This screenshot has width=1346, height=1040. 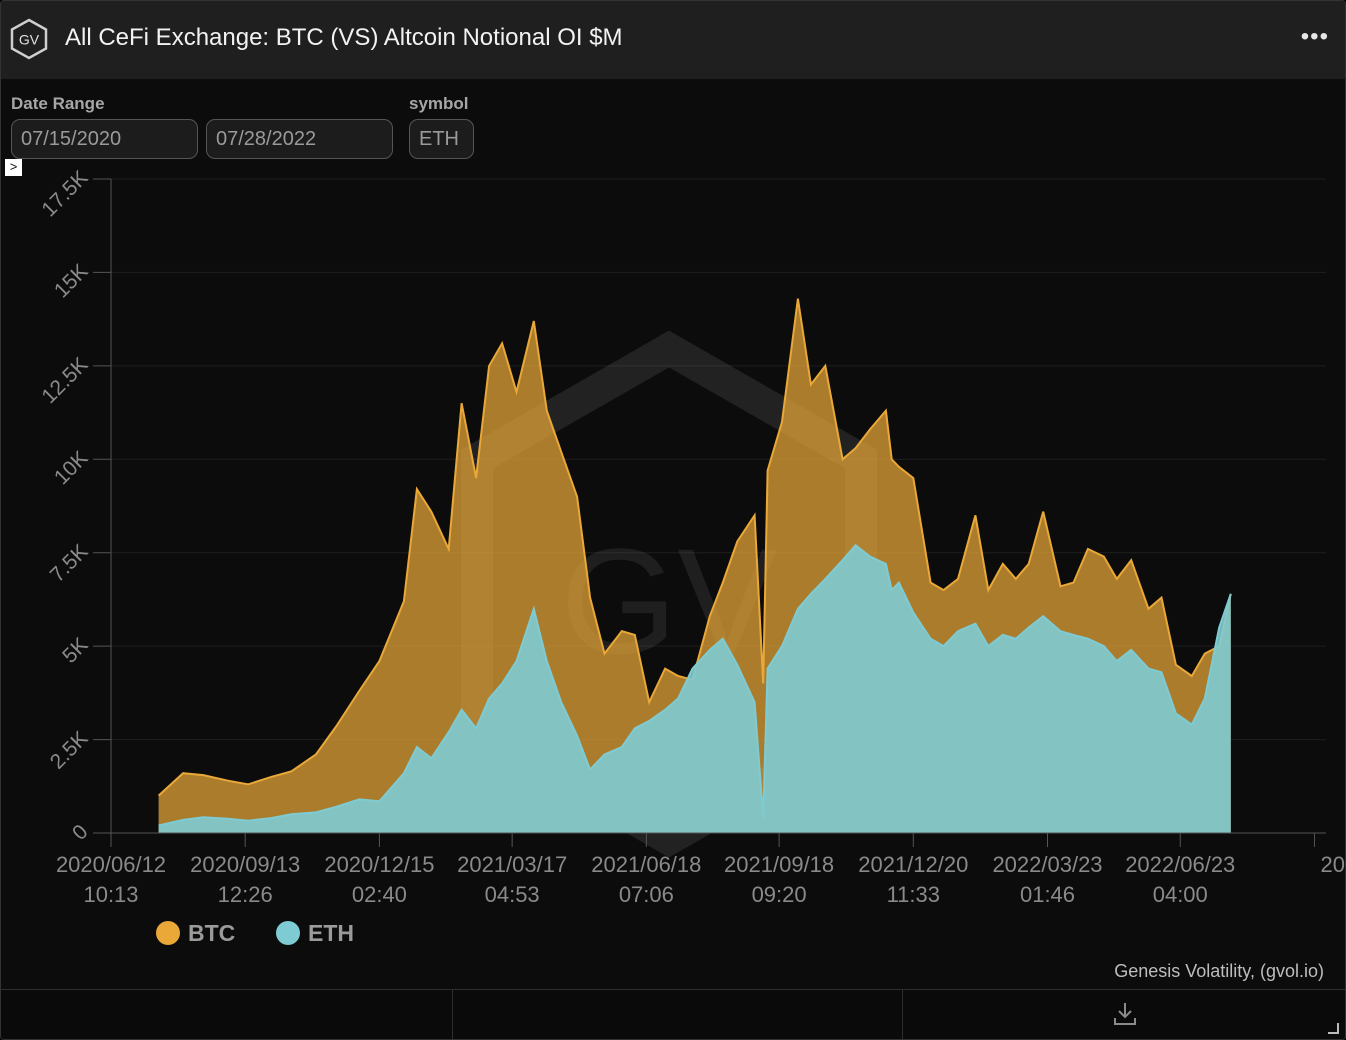 What do you see at coordinates (58, 103) in the screenshot?
I see `date-range-label: Date Range` at bounding box center [58, 103].